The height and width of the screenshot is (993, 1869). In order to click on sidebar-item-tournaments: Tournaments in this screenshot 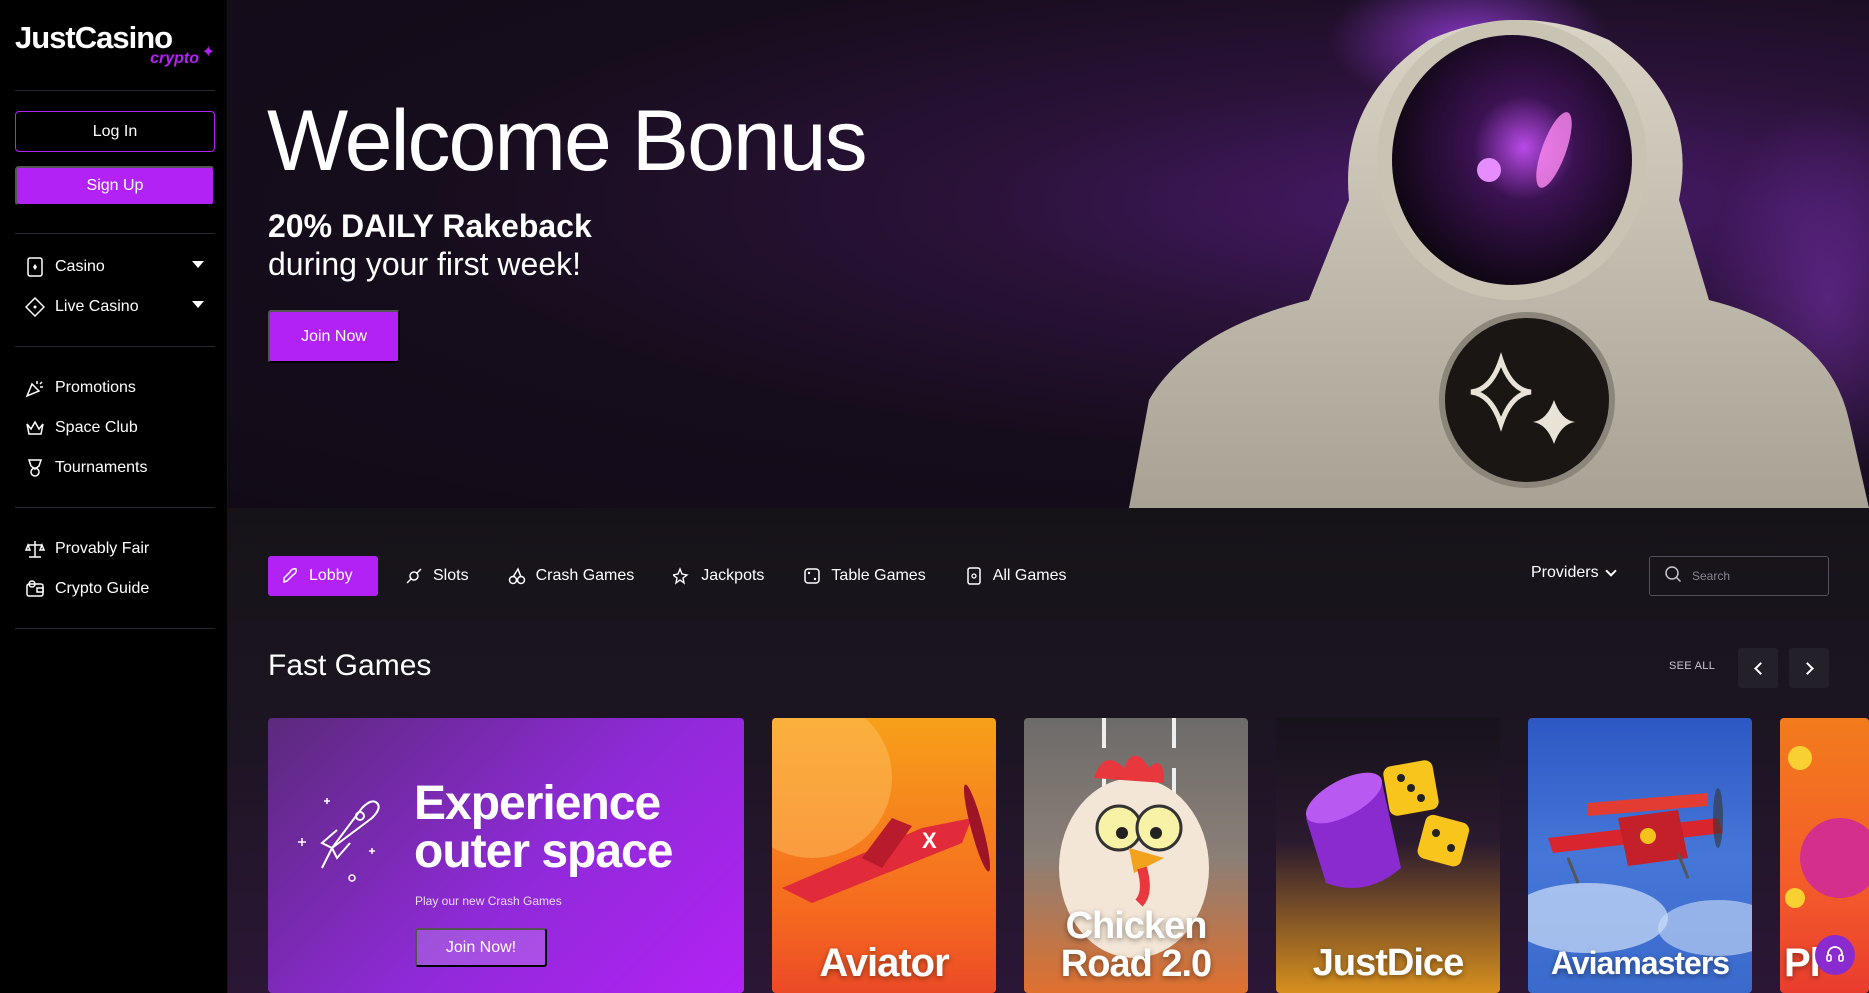, I will do `click(114, 468)`.